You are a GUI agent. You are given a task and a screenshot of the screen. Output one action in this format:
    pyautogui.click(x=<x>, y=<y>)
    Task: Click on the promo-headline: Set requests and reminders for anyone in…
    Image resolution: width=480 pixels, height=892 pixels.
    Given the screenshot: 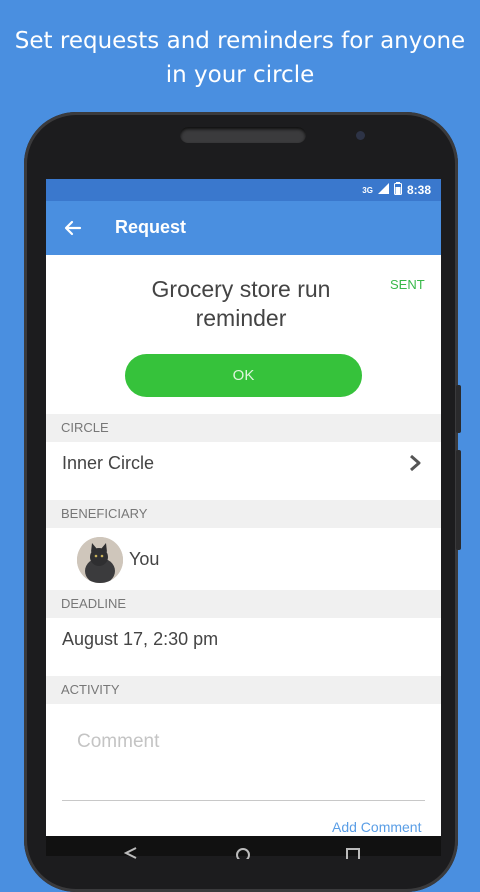 What is the action you would take?
    pyautogui.click(x=240, y=58)
    